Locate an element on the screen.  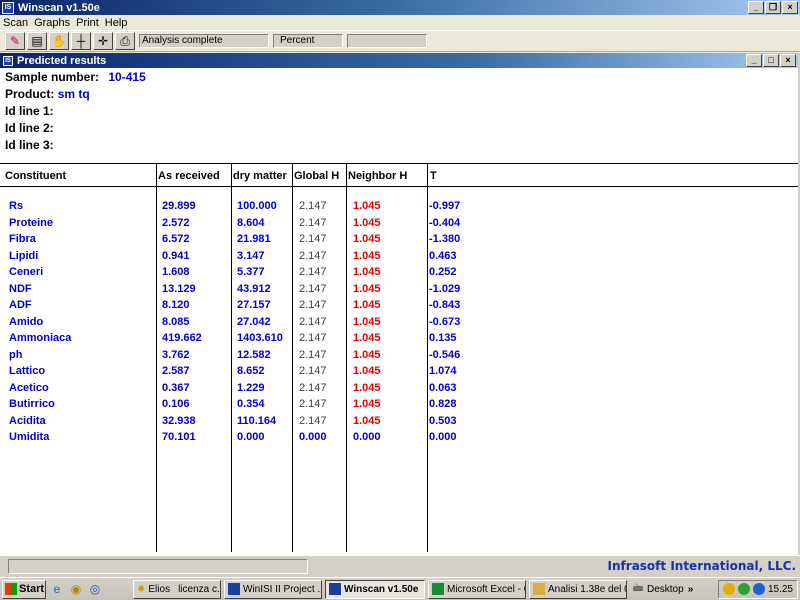
desktop-toolbar: 🖮 Desktop » is located at coordinates (663, 589).